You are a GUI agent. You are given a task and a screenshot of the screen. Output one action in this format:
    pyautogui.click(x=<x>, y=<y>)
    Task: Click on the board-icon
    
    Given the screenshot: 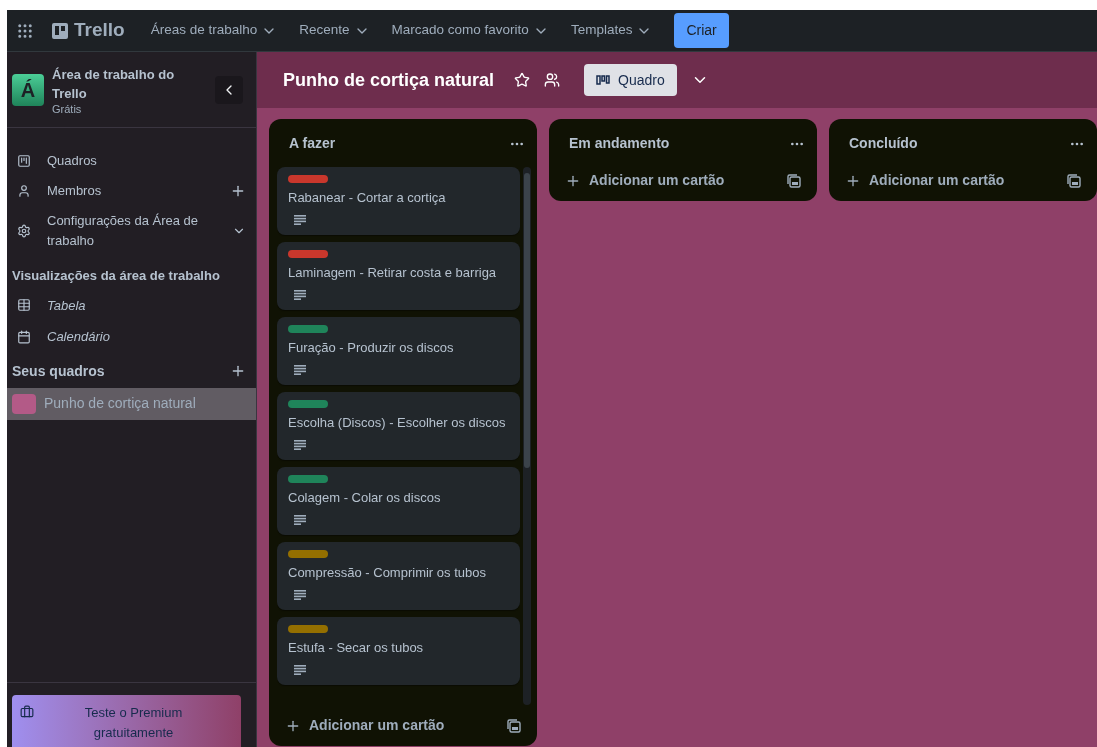 What is the action you would take?
    pyautogui.click(x=24, y=161)
    